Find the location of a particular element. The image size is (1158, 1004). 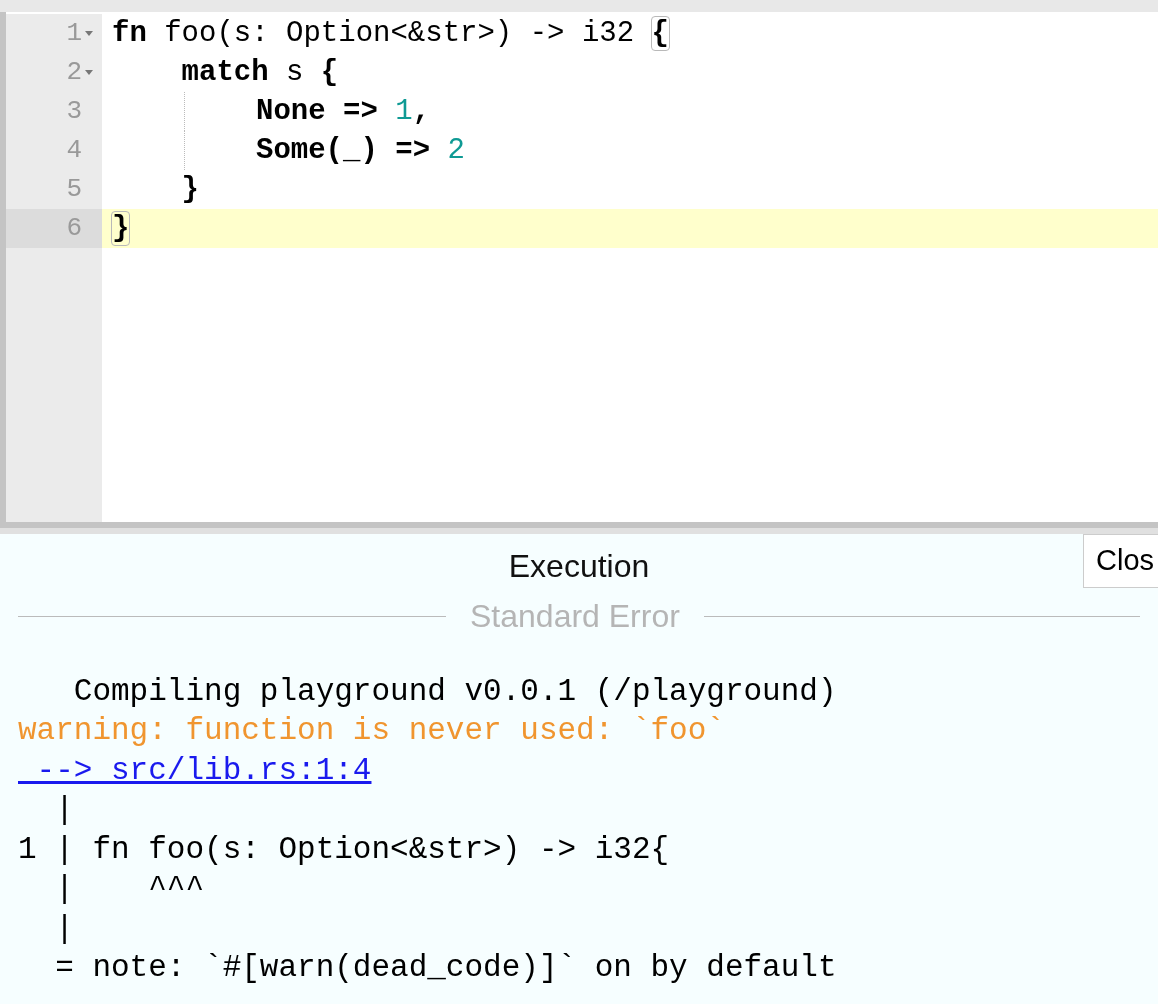

code-line: match s { is located at coordinates (259, 72).